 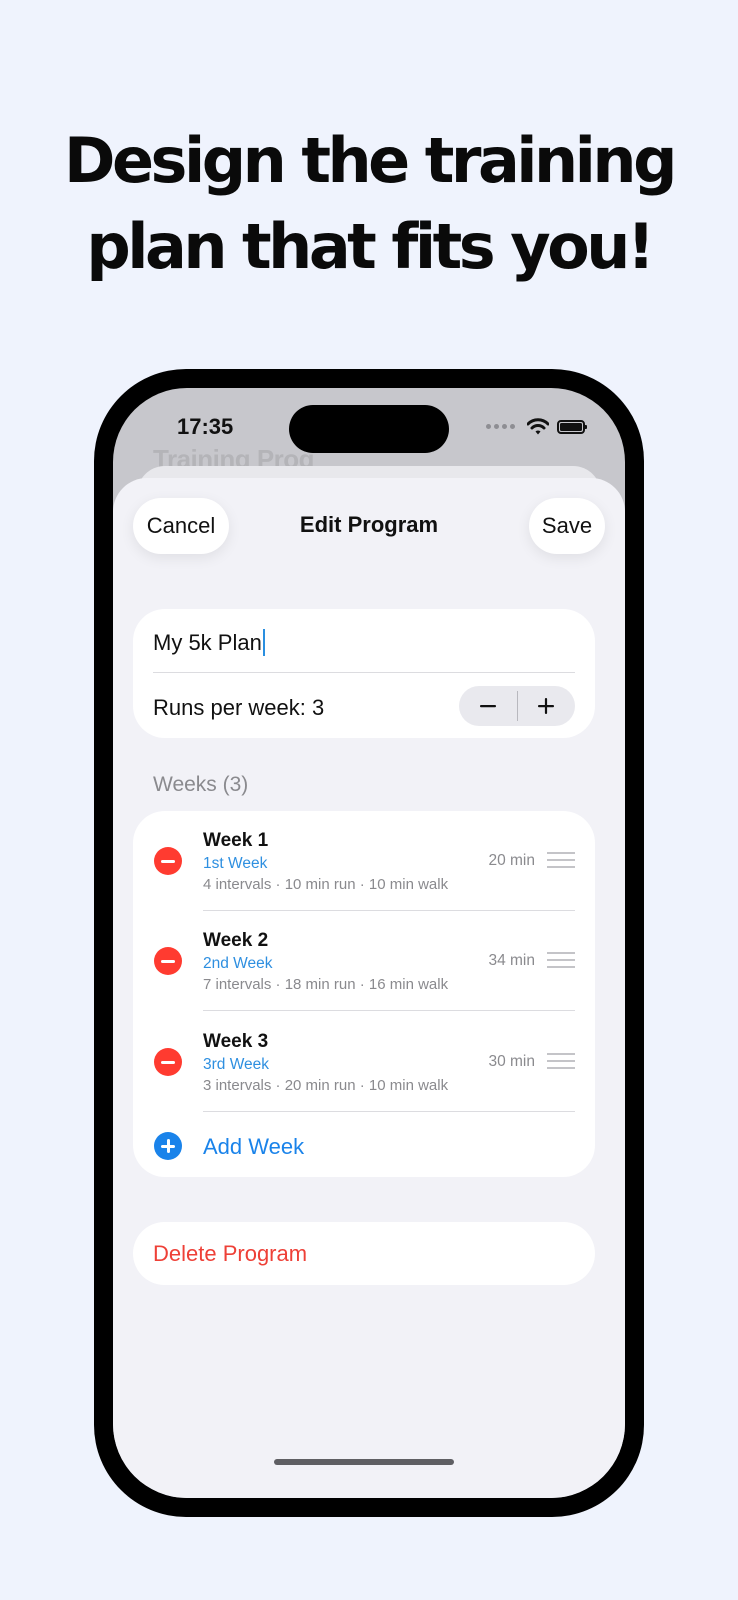 What do you see at coordinates (369, 204) in the screenshot?
I see `headline: Design the training plan that fits you!` at bounding box center [369, 204].